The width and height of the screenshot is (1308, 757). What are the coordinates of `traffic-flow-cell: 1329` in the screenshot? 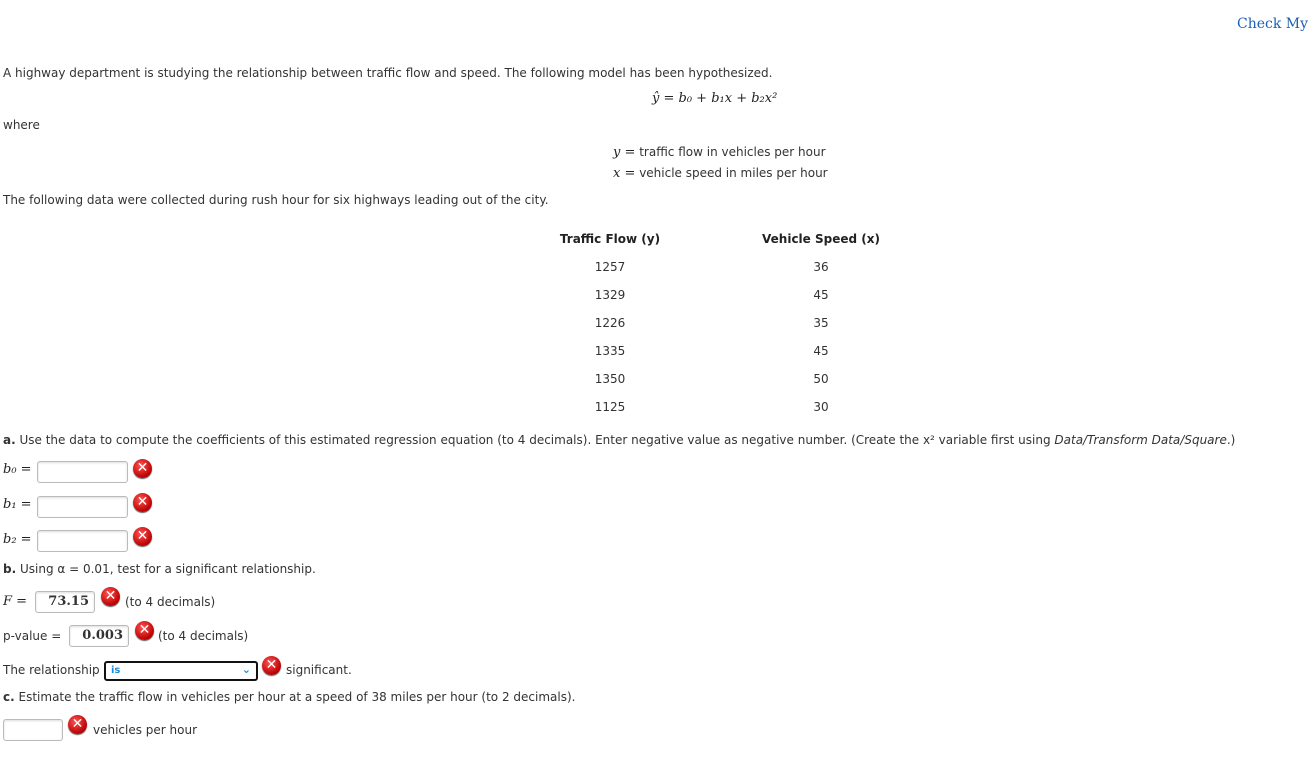 It's located at (610, 295).